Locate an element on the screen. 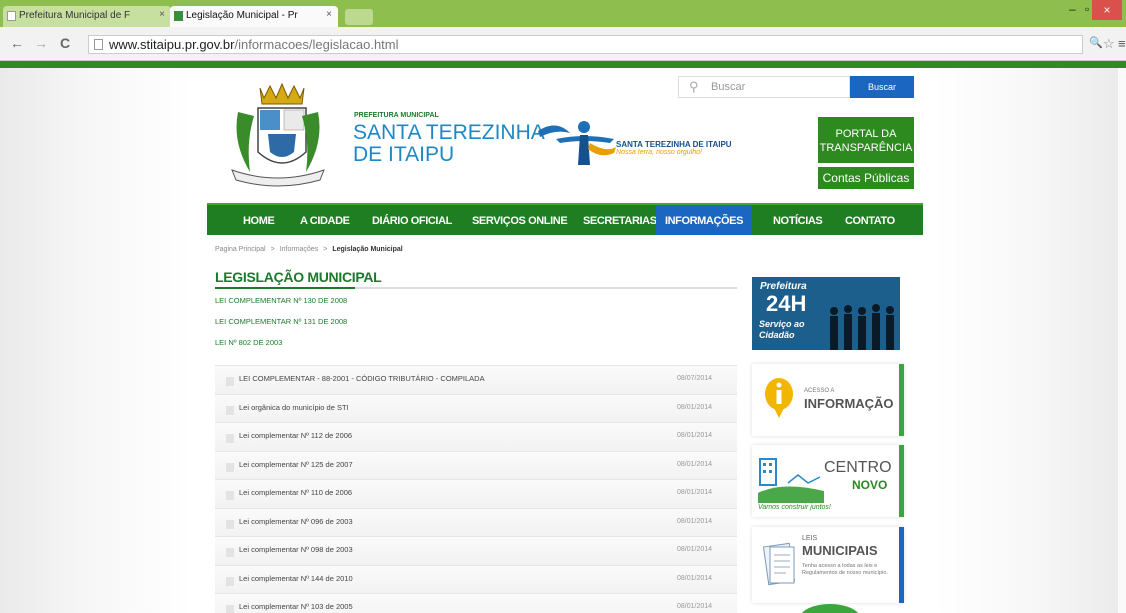 This screenshot has height=613, width=1126. info-icon is located at coordinates (779, 398).